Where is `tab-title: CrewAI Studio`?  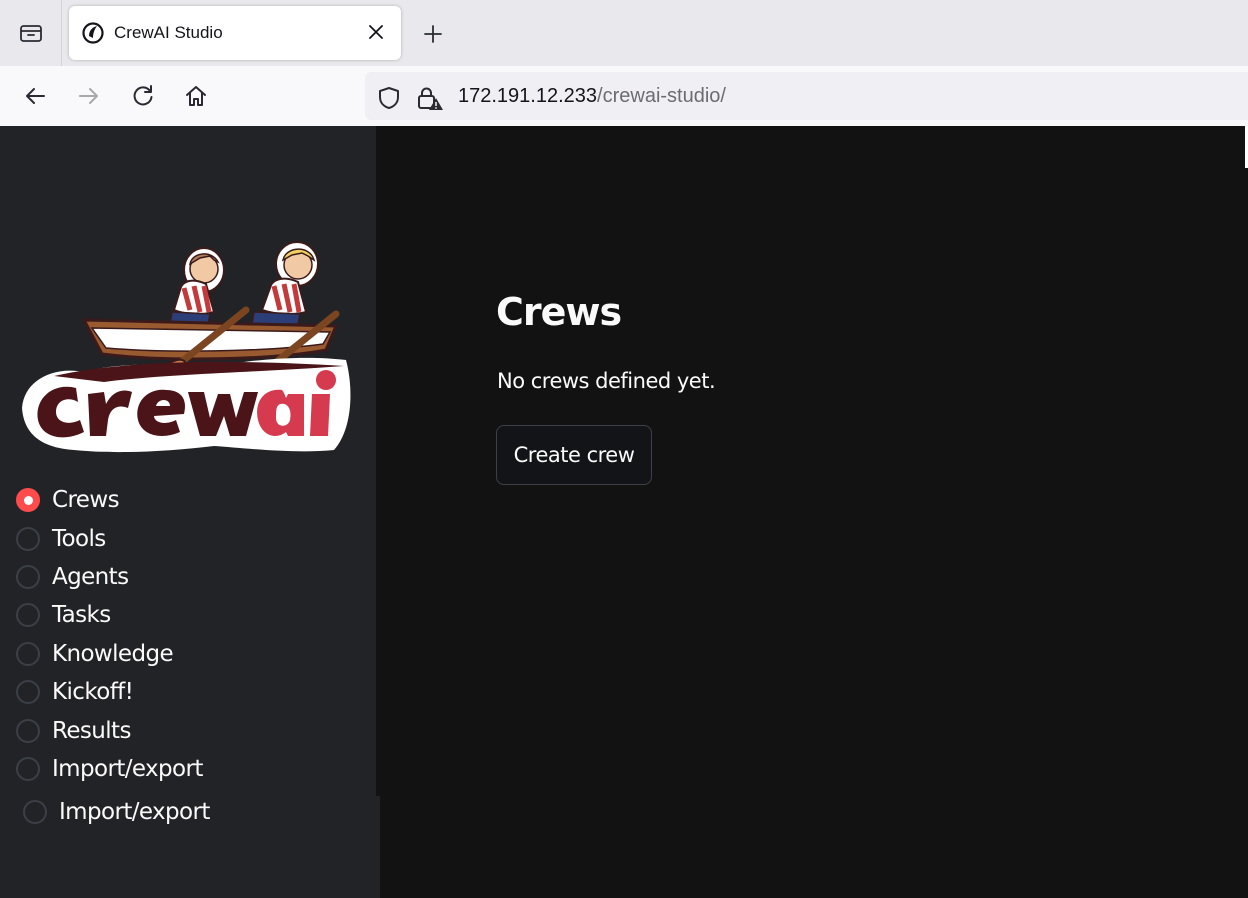 tab-title: CrewAI Studio is located at coordinates (168, 32).